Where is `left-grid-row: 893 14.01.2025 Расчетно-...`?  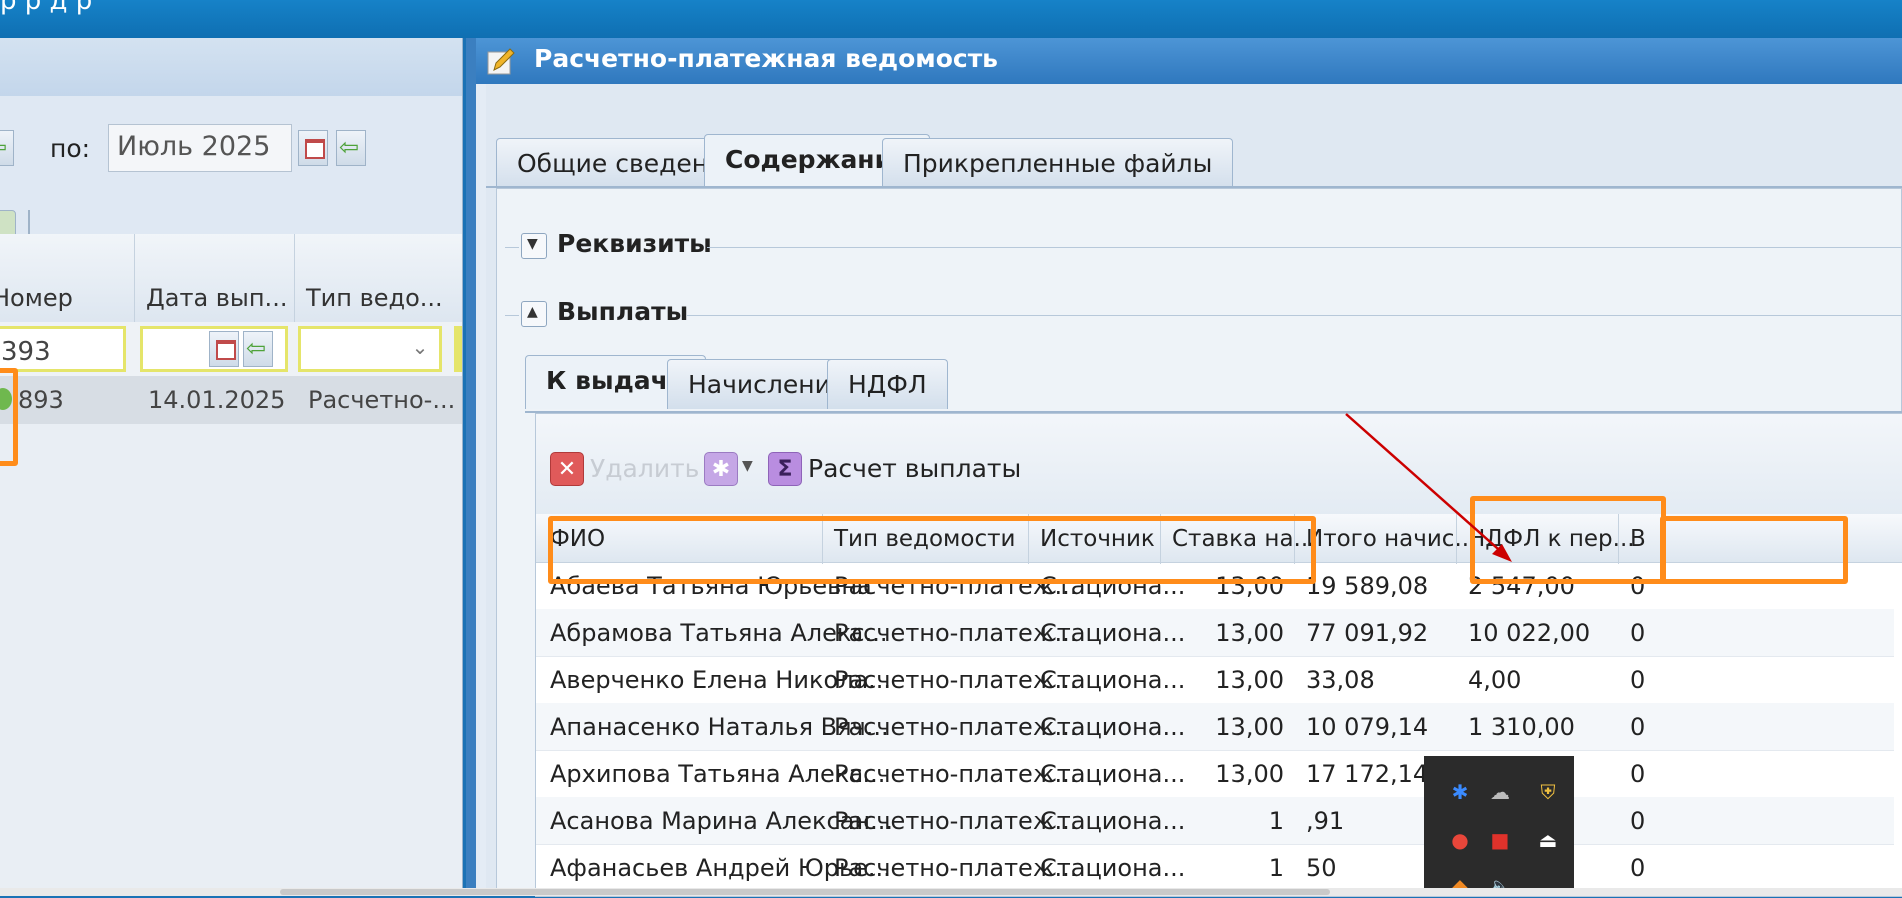
left-grid-row: 893 14.01.2025 Расчетно-... is located at coordinates (231, 400).